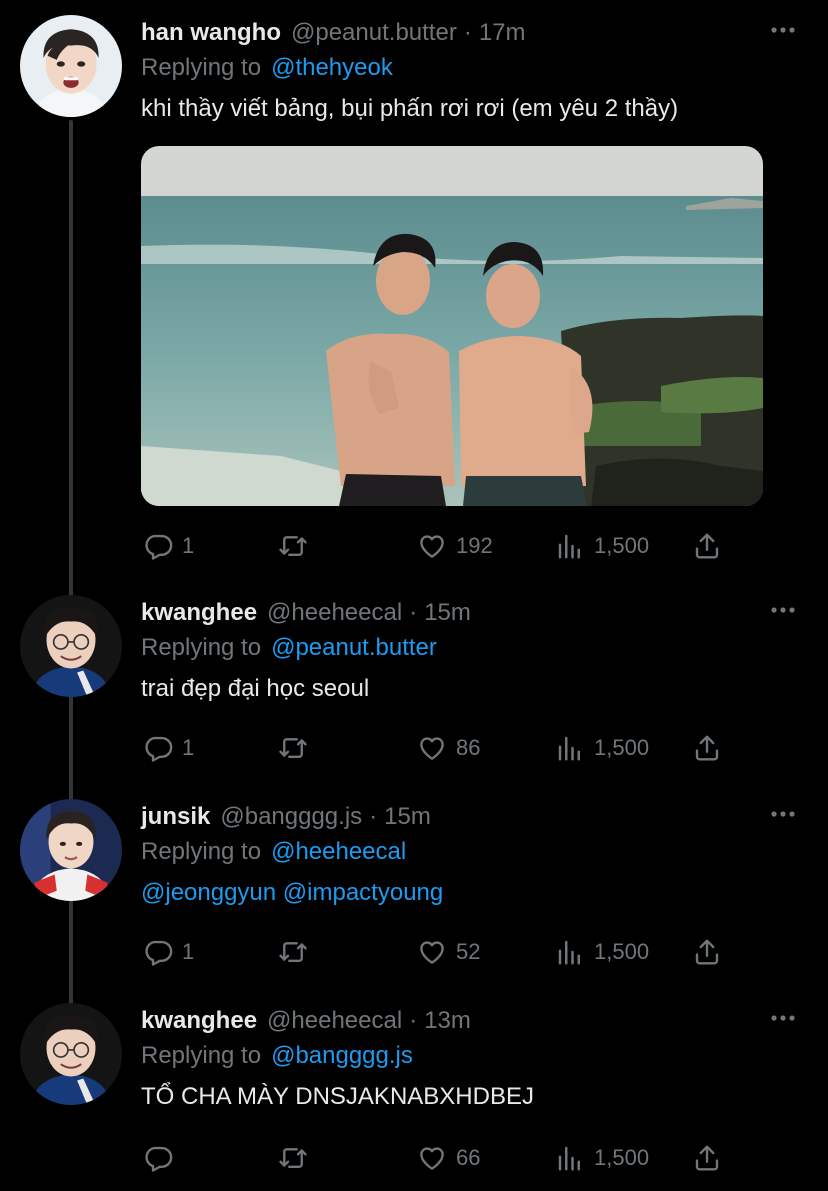 This screenshot has width=828, height=1191. Describe the element at coordinates (354, 648) in the screenshot. I see `replying-to-mention: @peanut.butter` at that location.